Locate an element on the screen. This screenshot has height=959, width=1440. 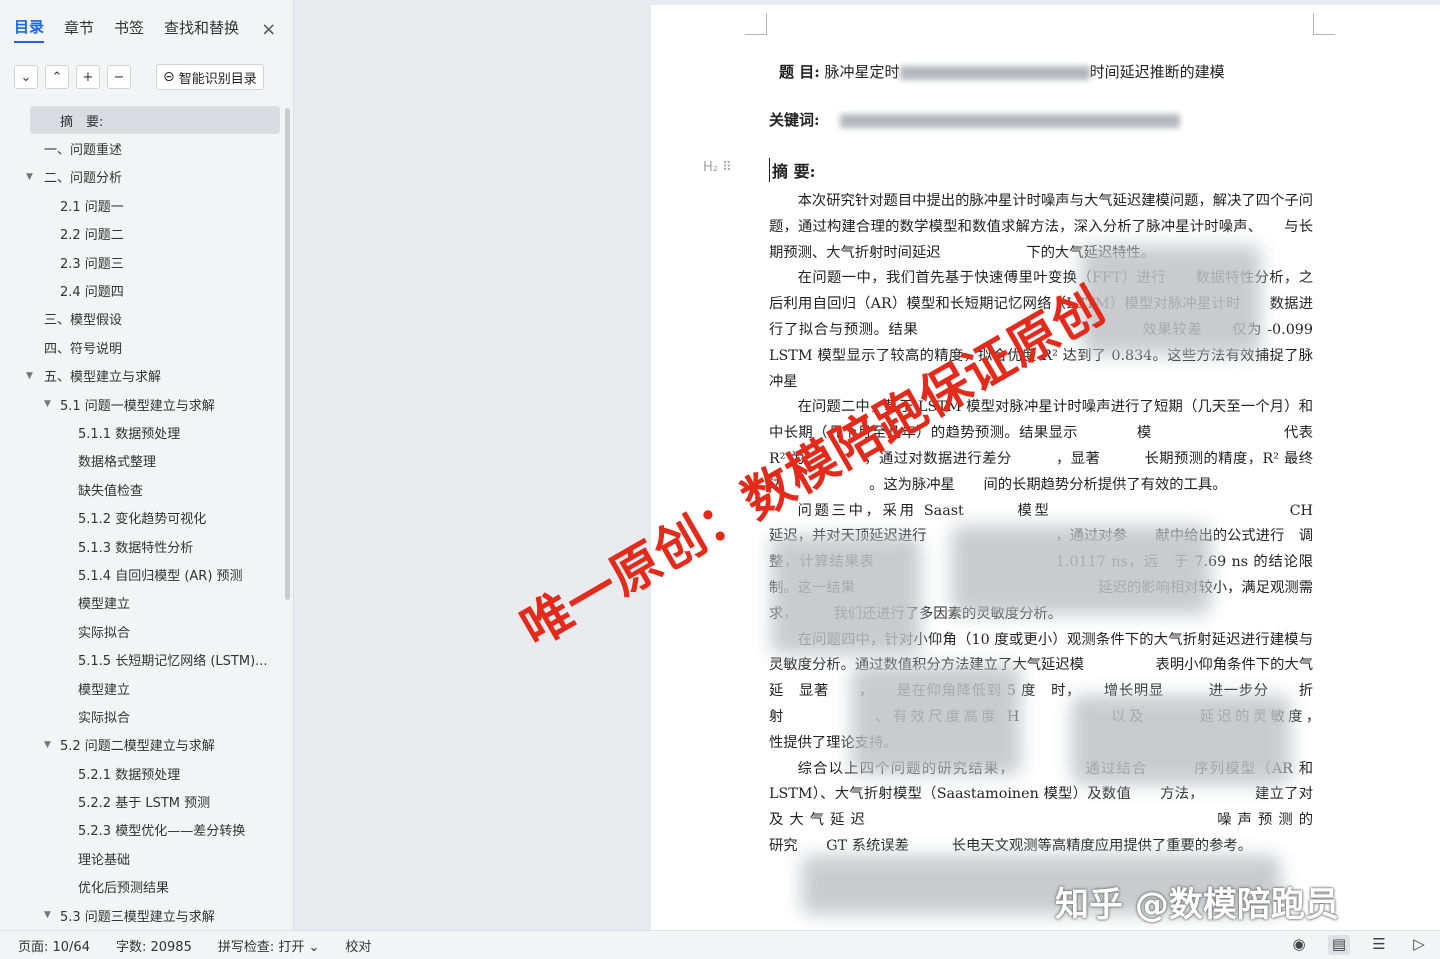
view-controls: ◉ ▤ ☰ ▷ is located at coordinates (1350, 945).